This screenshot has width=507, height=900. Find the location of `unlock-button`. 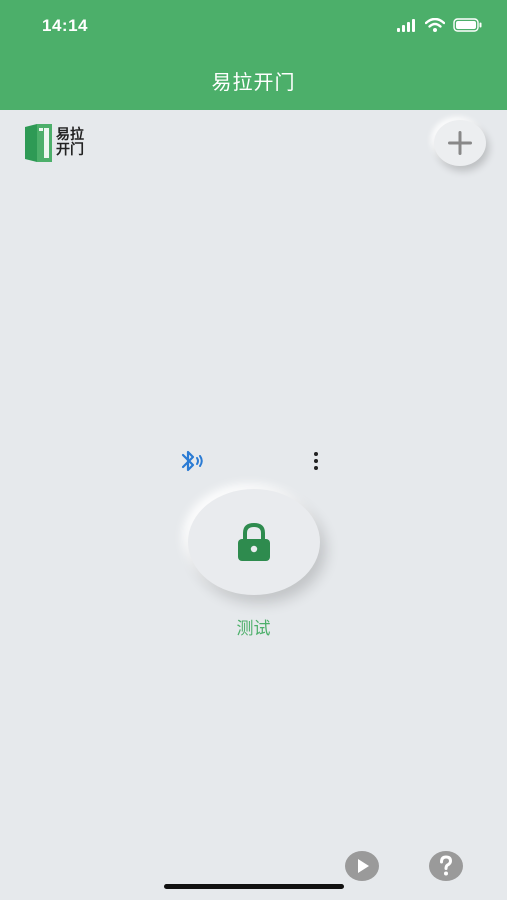

unlock-button is located at coordinates (254, 542).